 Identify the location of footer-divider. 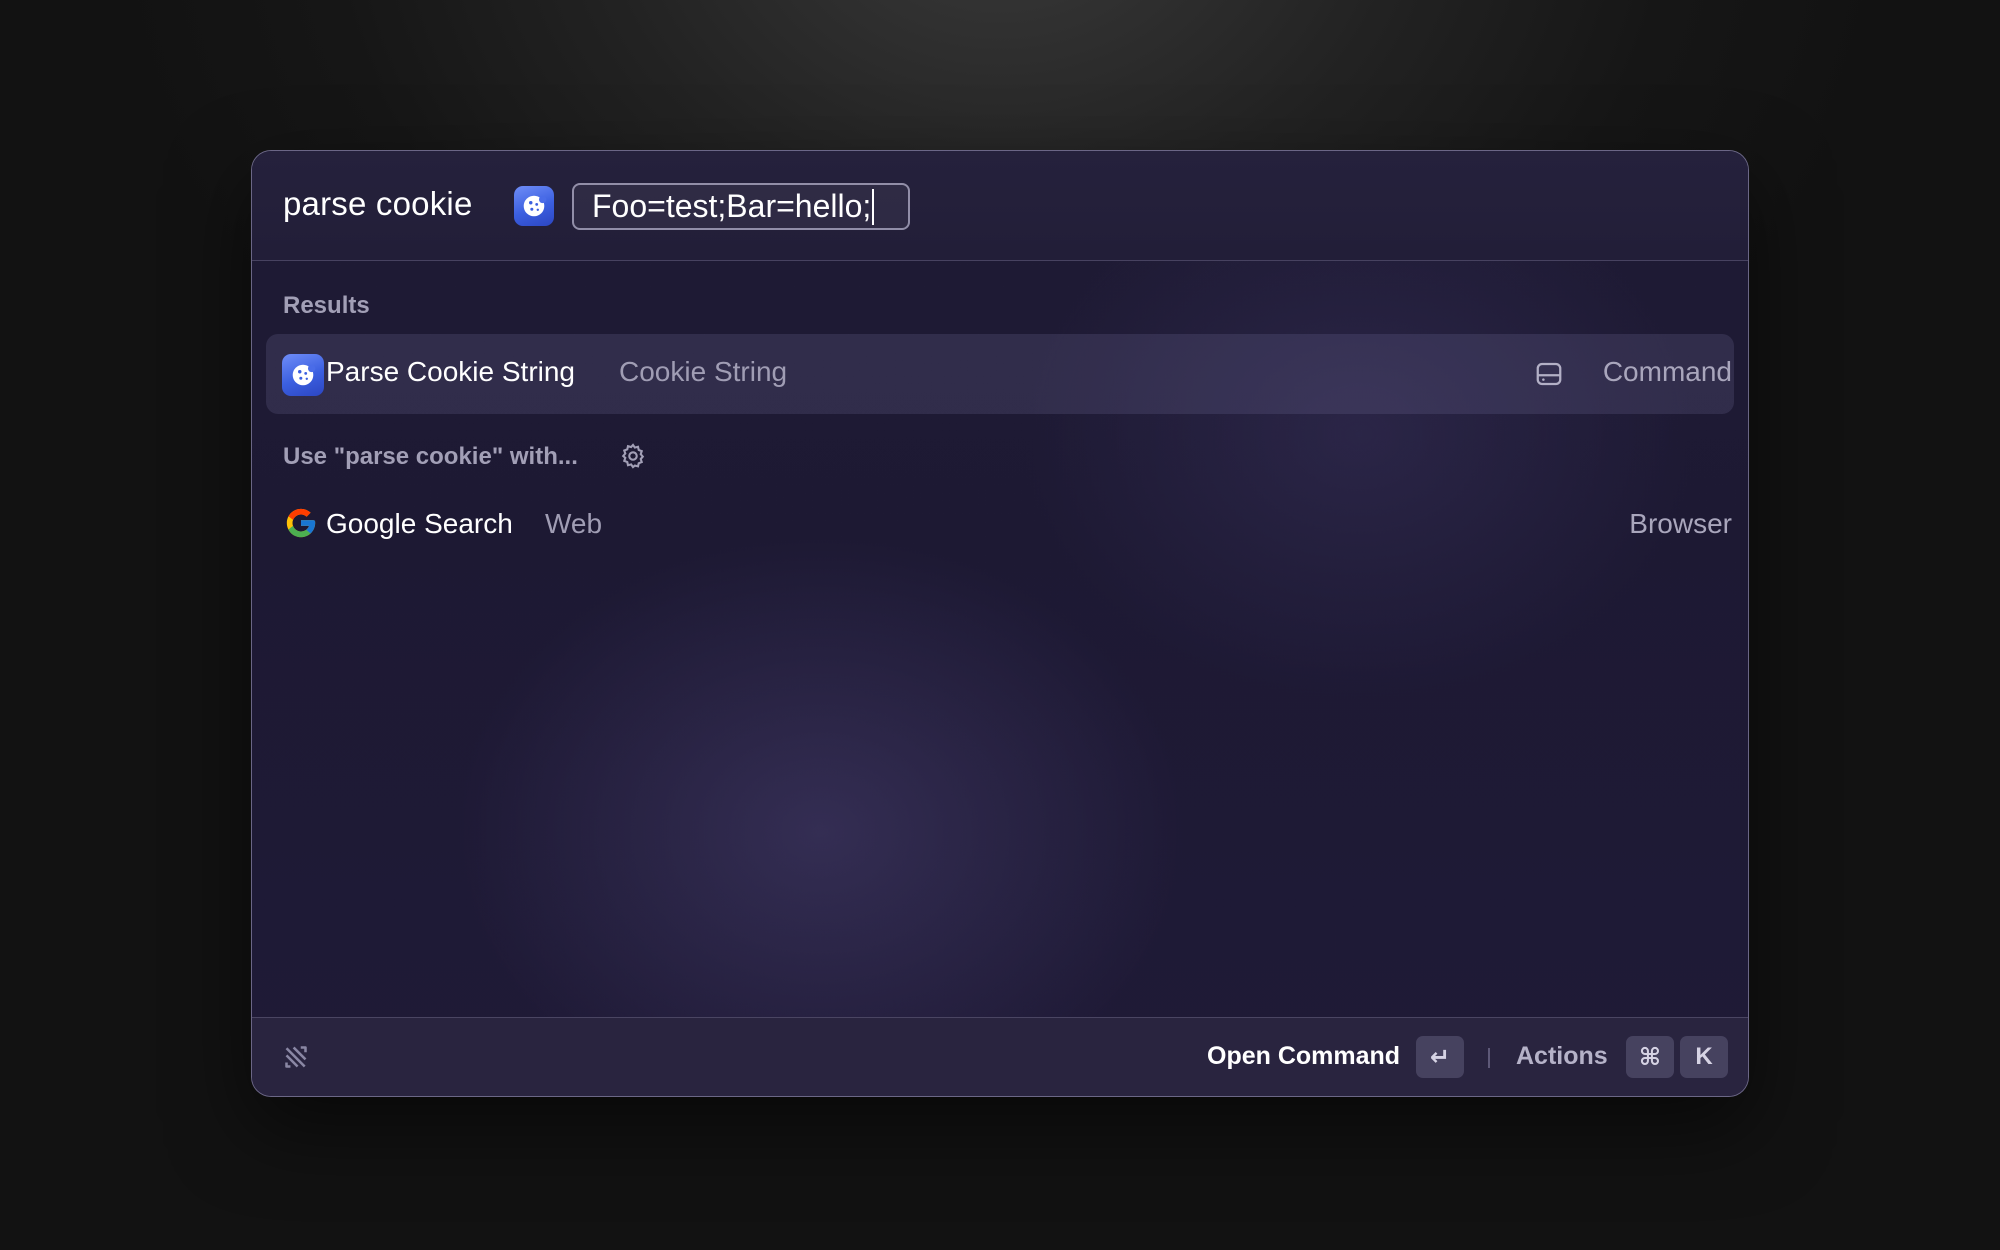
(1489, 1058).